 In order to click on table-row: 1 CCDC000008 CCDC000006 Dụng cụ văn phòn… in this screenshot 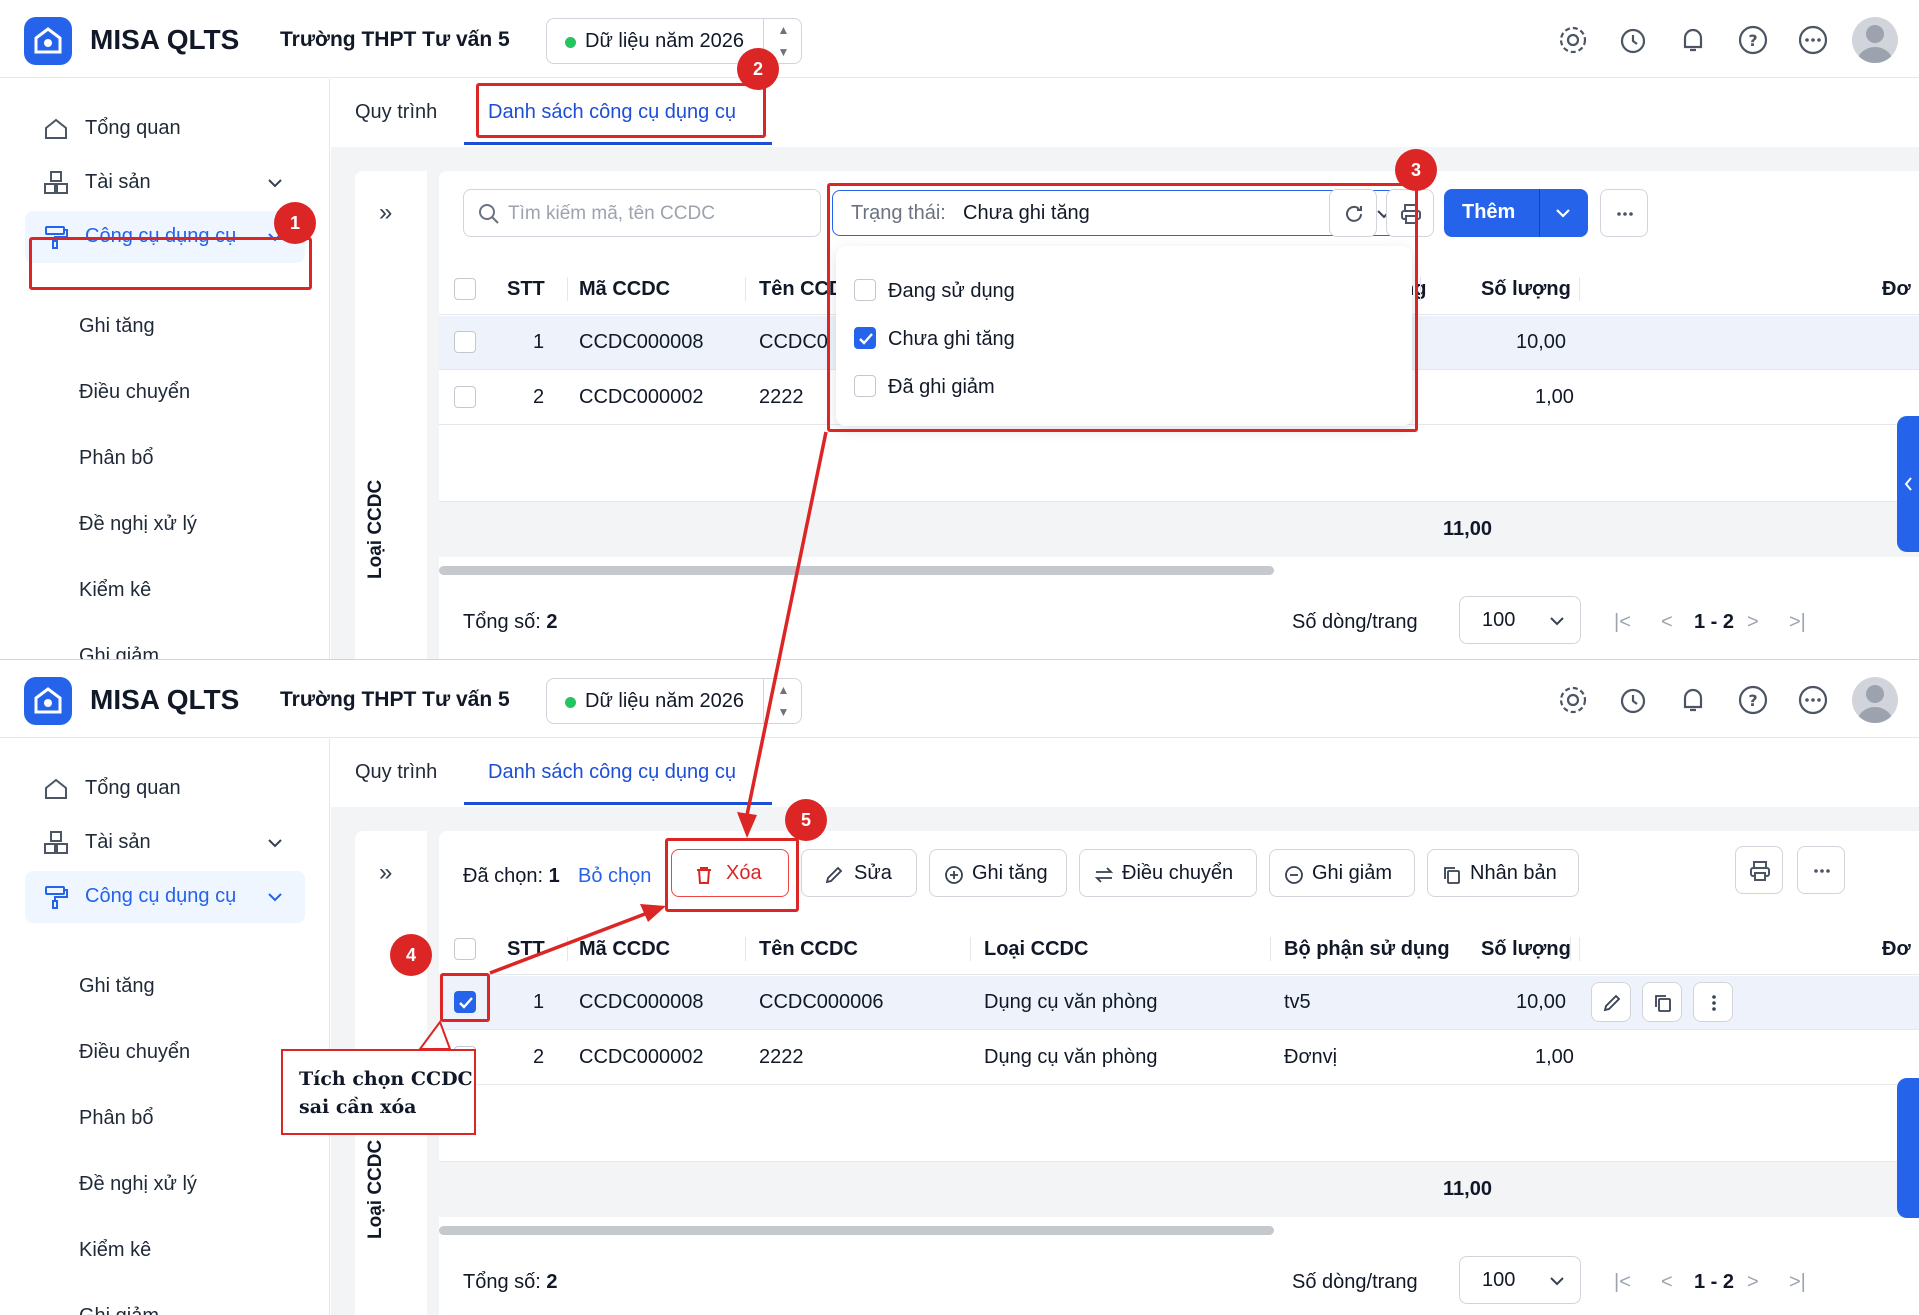, I will do `click(1179, 1003)`.